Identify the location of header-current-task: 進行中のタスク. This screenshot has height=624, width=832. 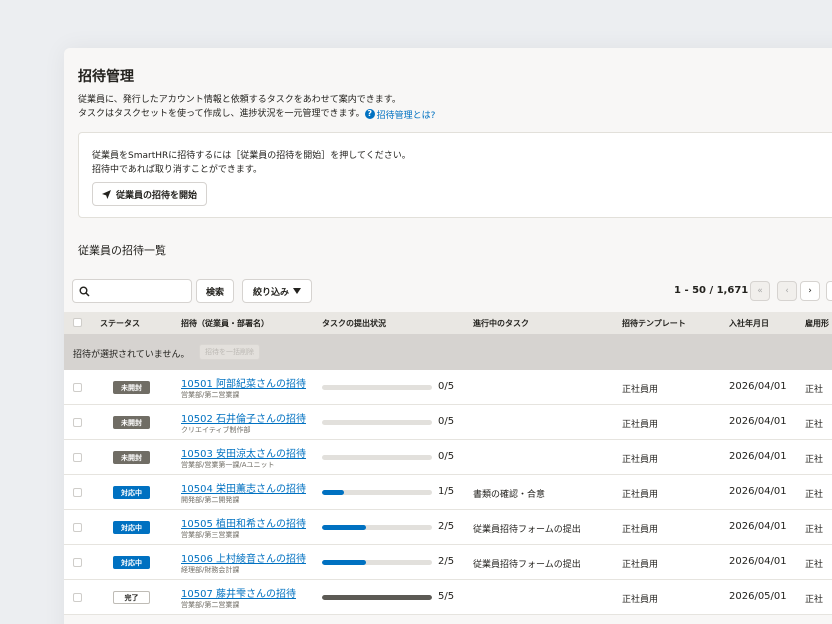
(501, 323).